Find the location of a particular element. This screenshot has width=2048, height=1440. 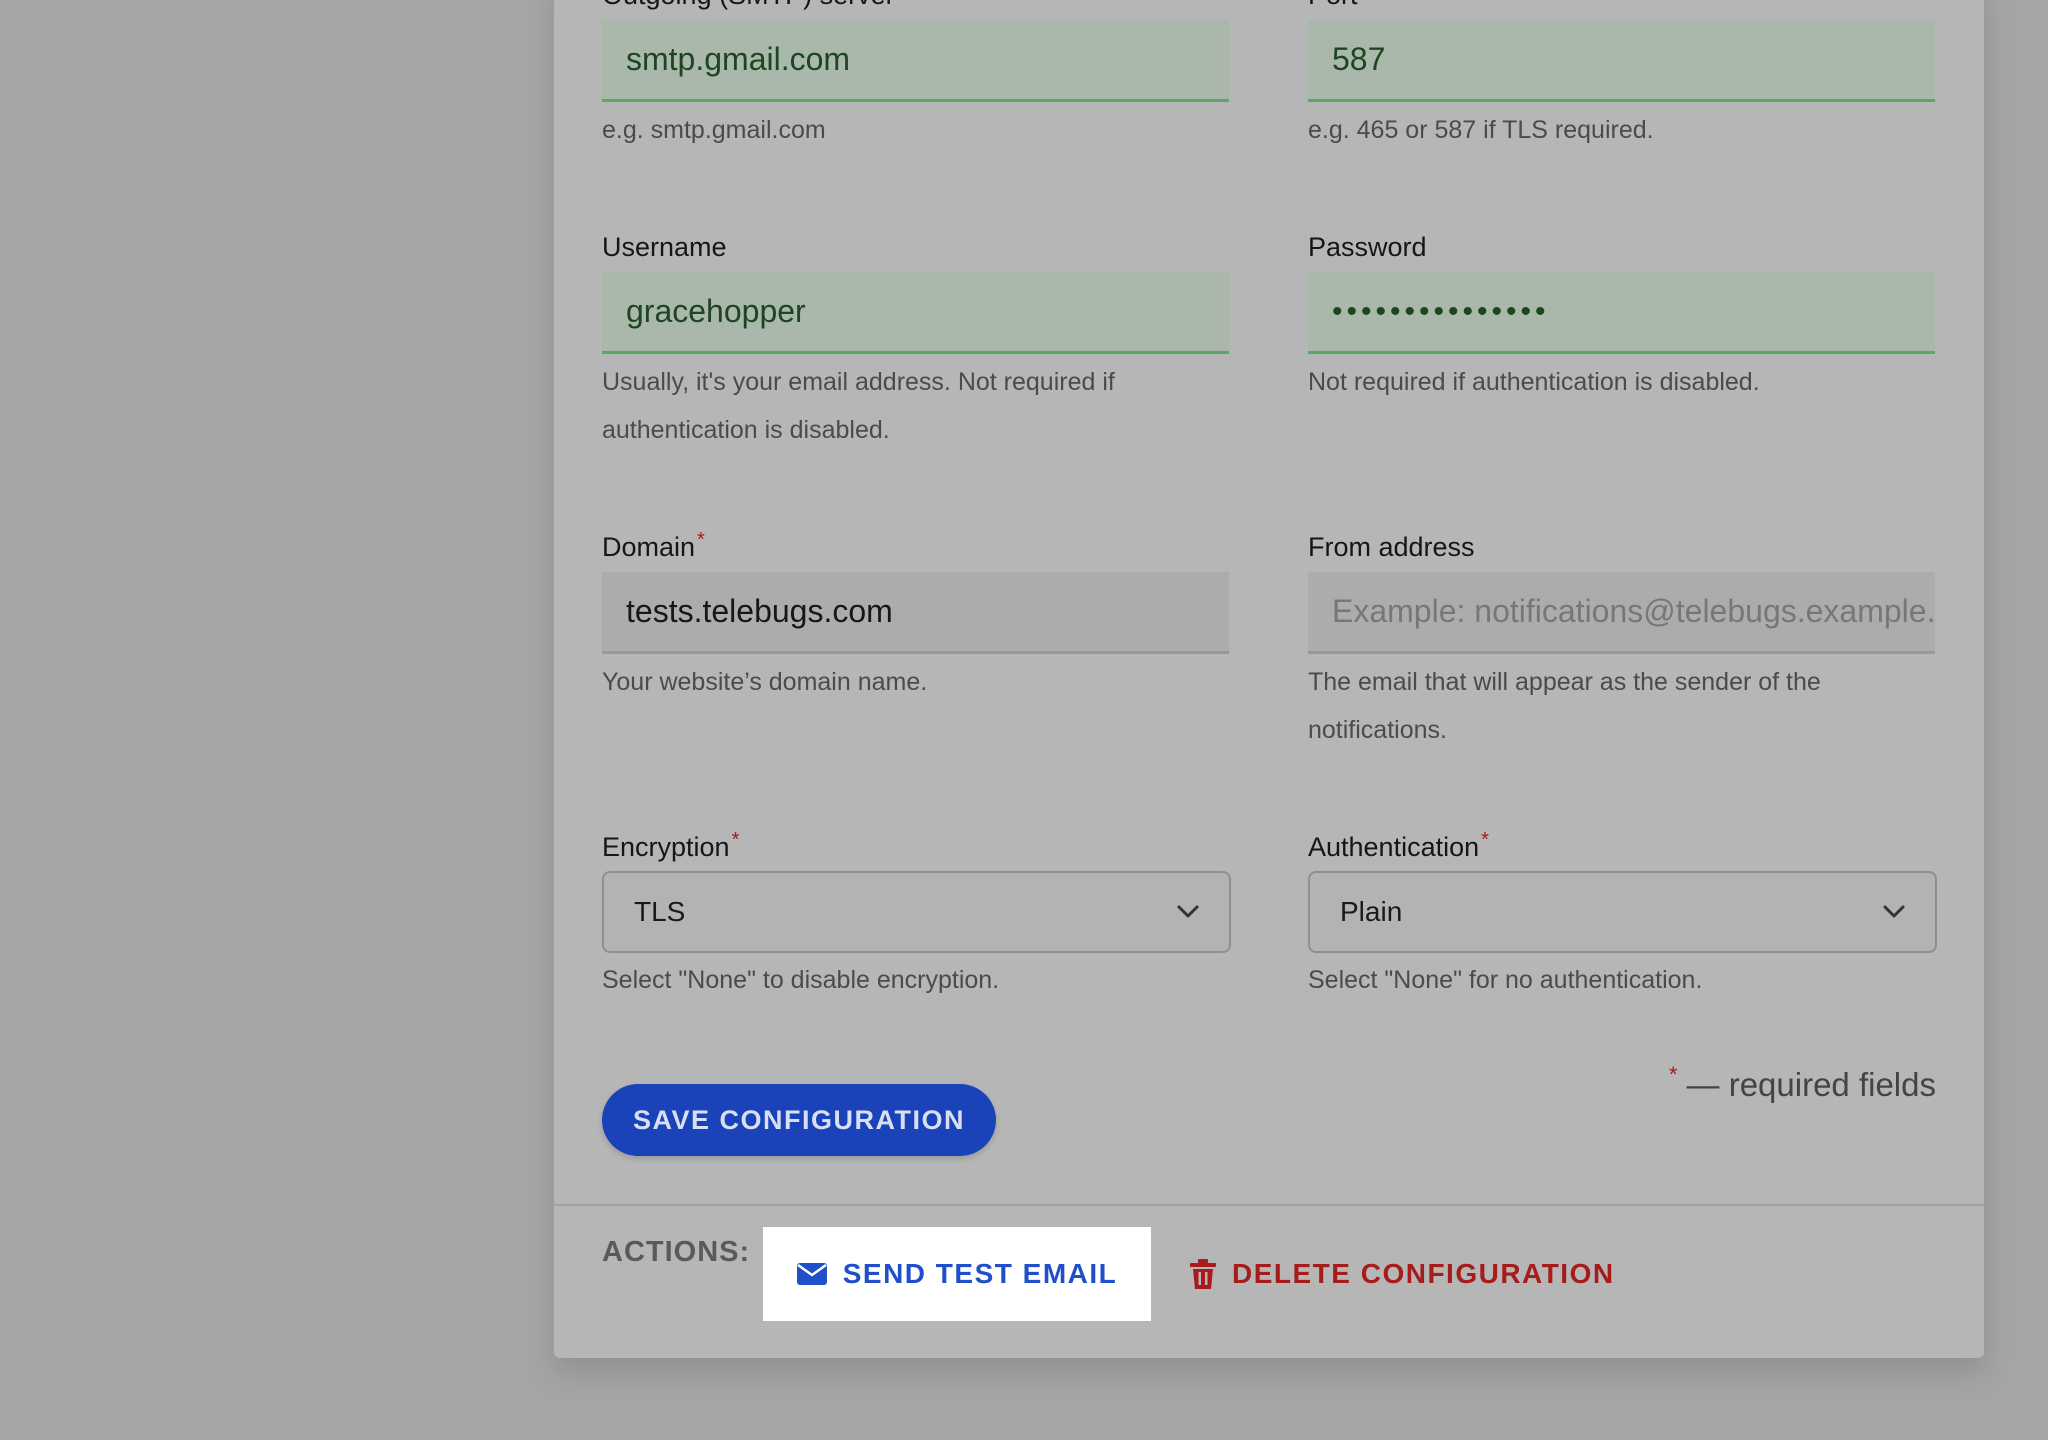

password-label: Password is located at coordinates (1367, 247).